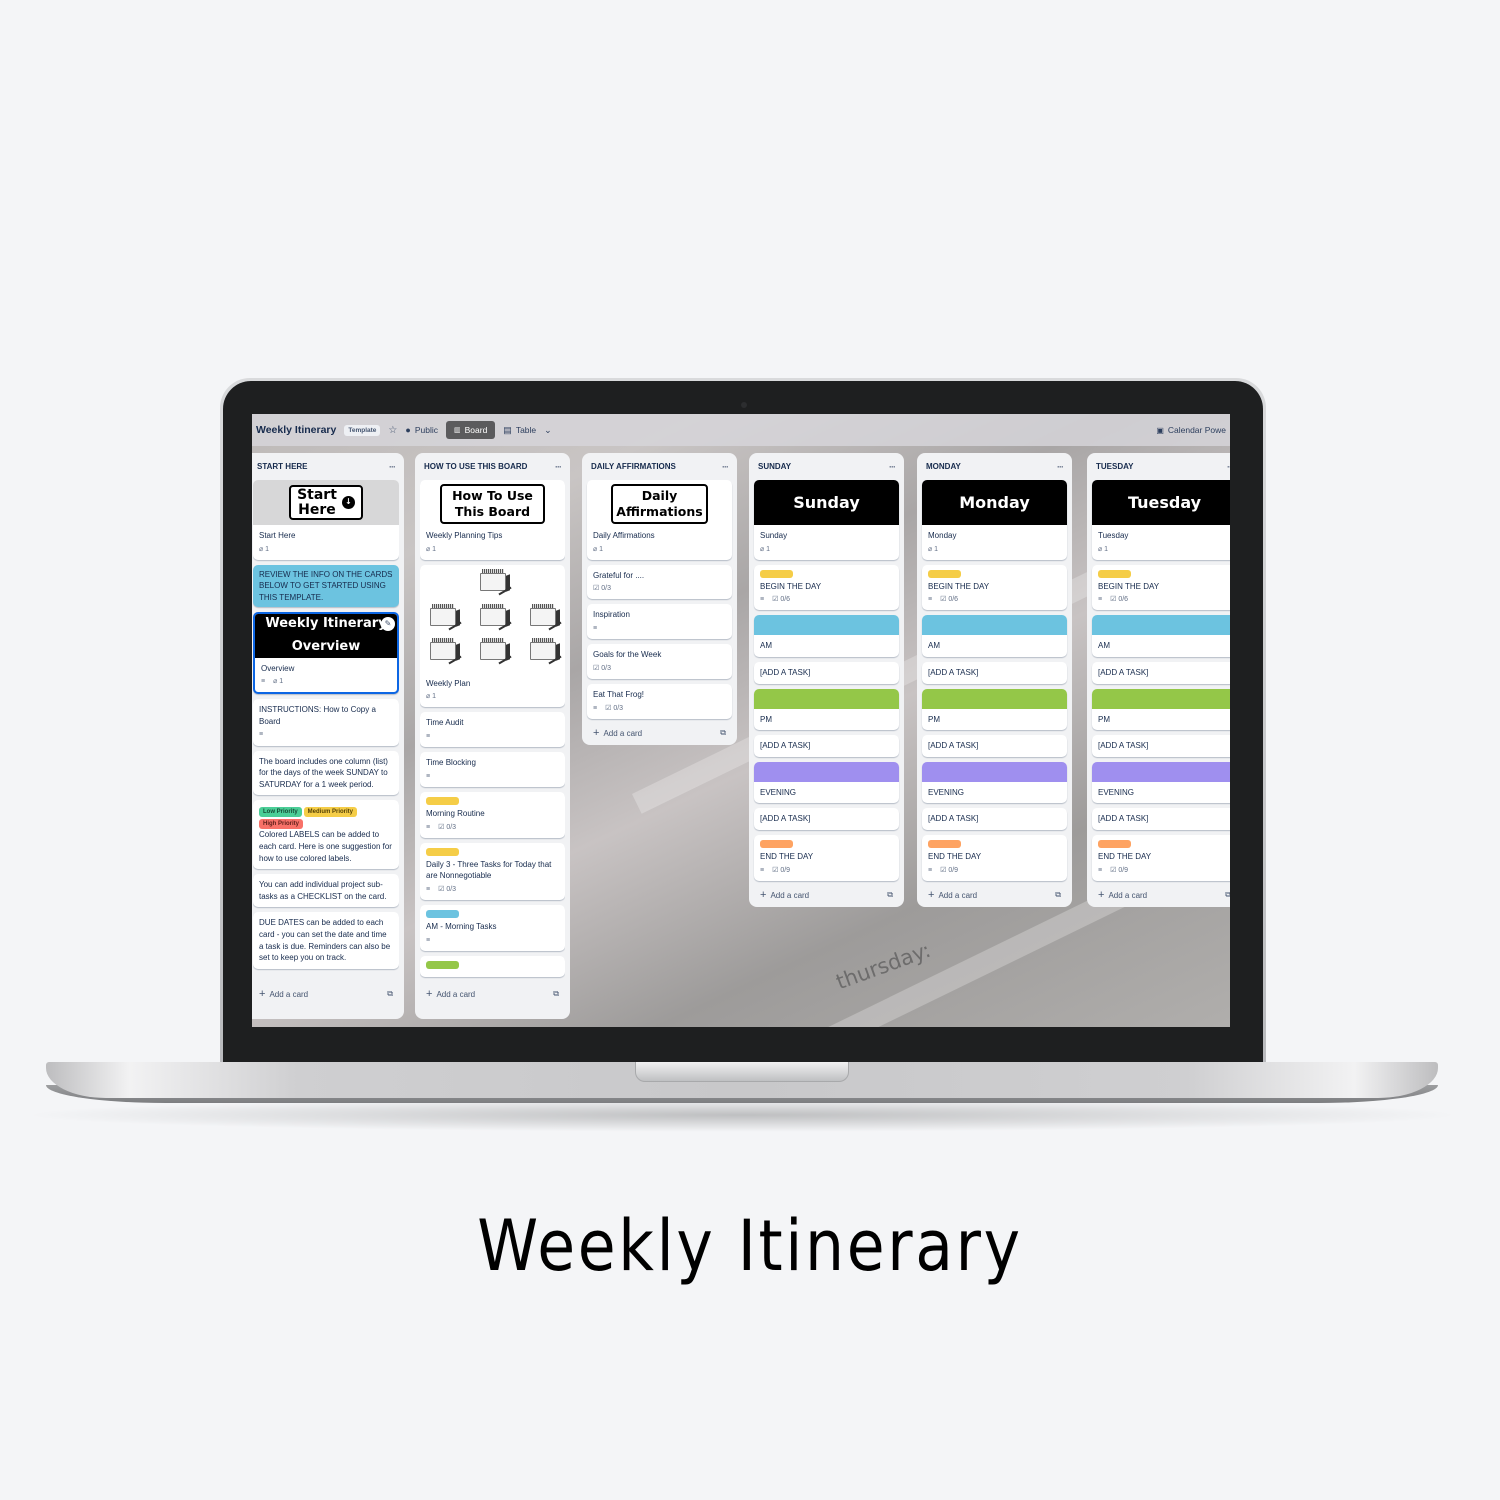 This screenshot has width=1500, height=1500. What do you see at coordinates (492, 814) in the screenshot?
I see `card-morning-routine: Morning Routine ≡ ☑ 0/3` at bounding box center [492, 814].